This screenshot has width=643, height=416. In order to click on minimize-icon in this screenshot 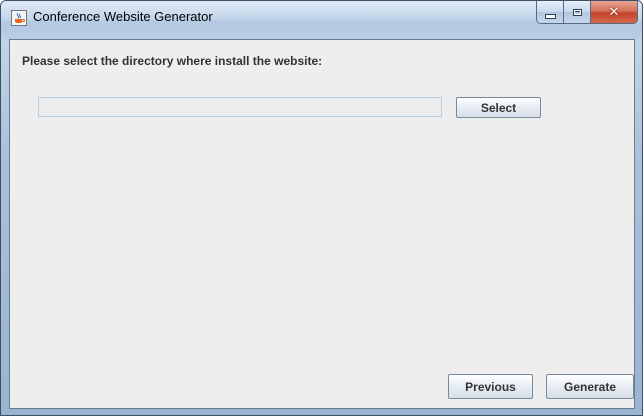, I will do `click(550, 16)`.